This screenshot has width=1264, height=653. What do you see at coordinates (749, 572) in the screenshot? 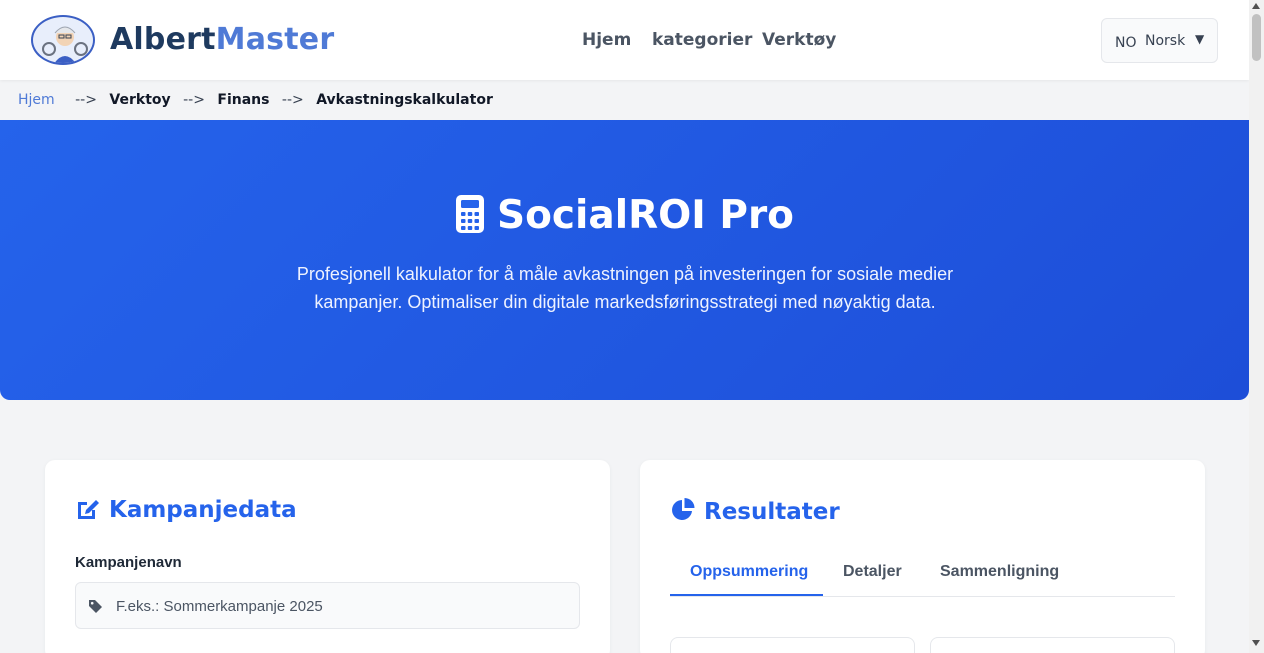
I see `tab-summary: Oppsummering` at bounding box center [749, 572].